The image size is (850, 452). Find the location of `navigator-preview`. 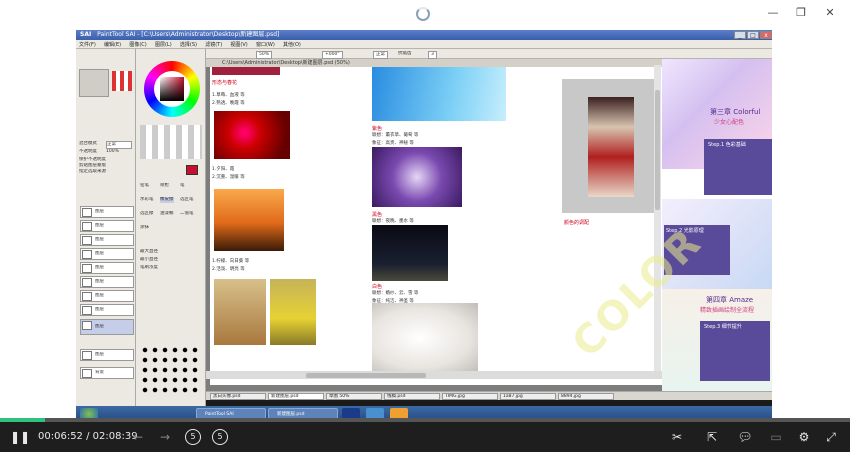

navigator-preview is located at coordinates (94, 83).